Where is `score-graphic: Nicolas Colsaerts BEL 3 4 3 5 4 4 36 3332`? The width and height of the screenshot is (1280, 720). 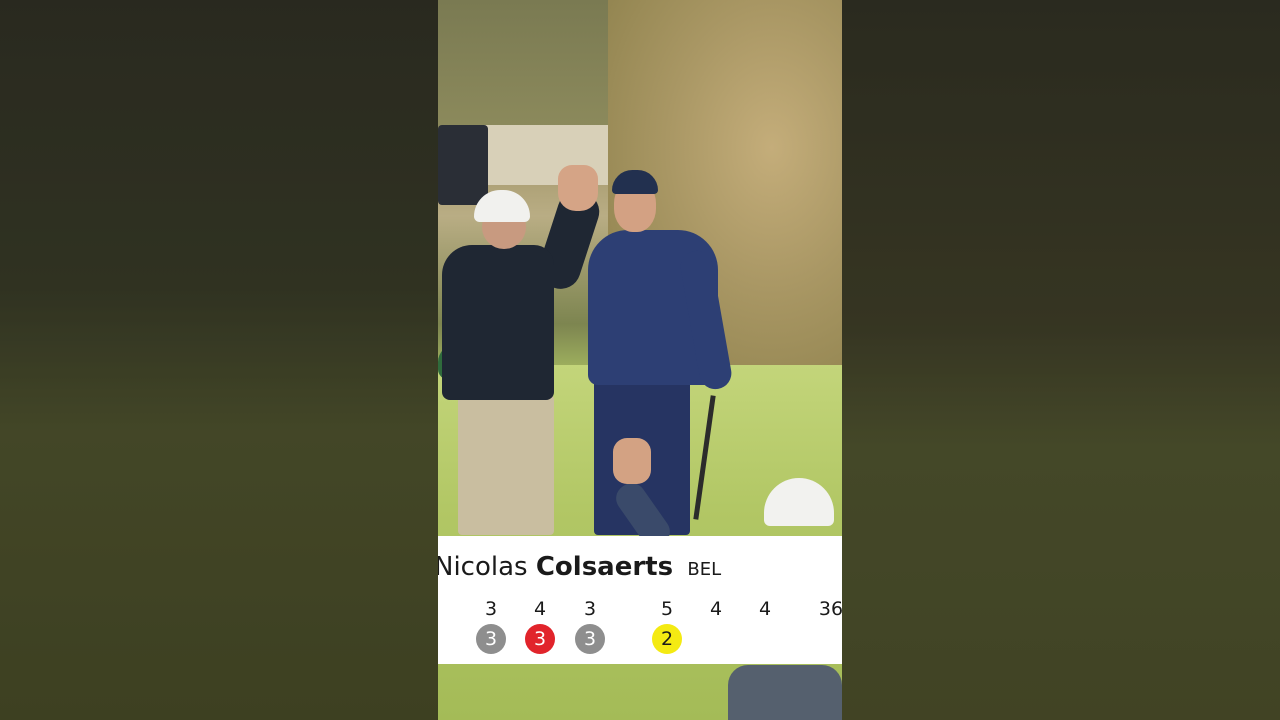
score-graphic: Nicolas Colsaerts BEL 3 4 3 5 4 4 36 3332 is located at coordinates (640, 600).